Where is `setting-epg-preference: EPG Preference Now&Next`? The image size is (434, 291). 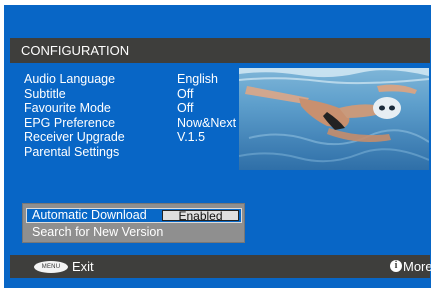 setting-epg-preference: EPG Preference Now&Next is located at coordinates (134, 123).